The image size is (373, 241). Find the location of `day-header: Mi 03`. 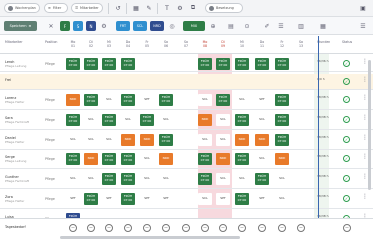

day-header: Mi 03 is located at coordinates (109, 44).